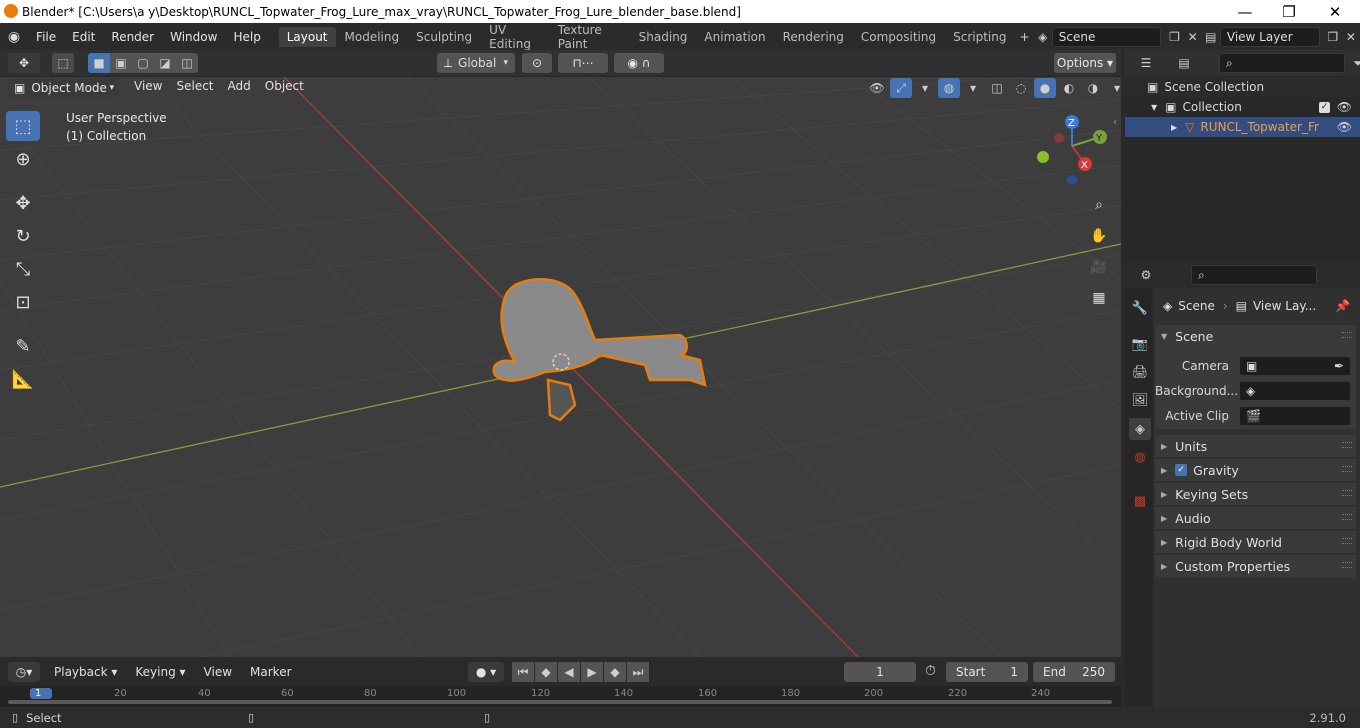 The width and height of the screenshot is (1360, 728). What do you see at coordinates (1255, 336) in the screenshot?
I see `scene-panel-header: ▼ Scene` at bounding box center [1255, 336].